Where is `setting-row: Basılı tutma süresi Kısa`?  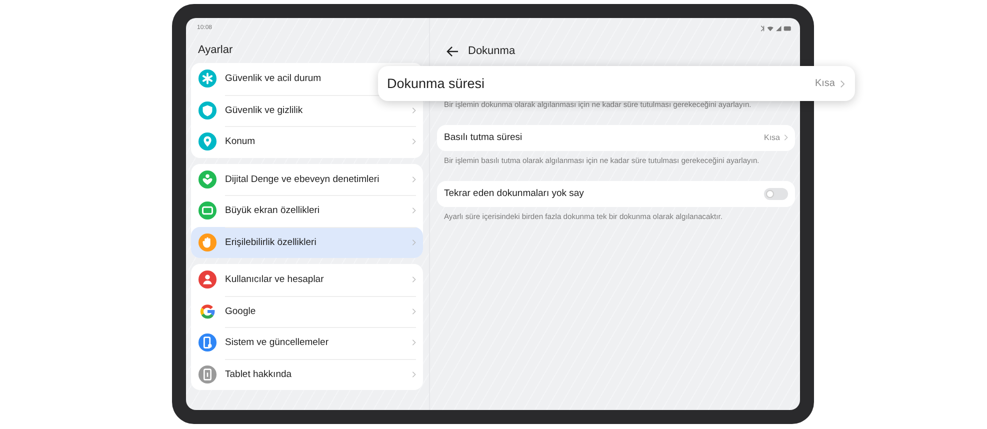
setting-row: Basılı tutma süresi Kısa is located at coordinates (616, 137).